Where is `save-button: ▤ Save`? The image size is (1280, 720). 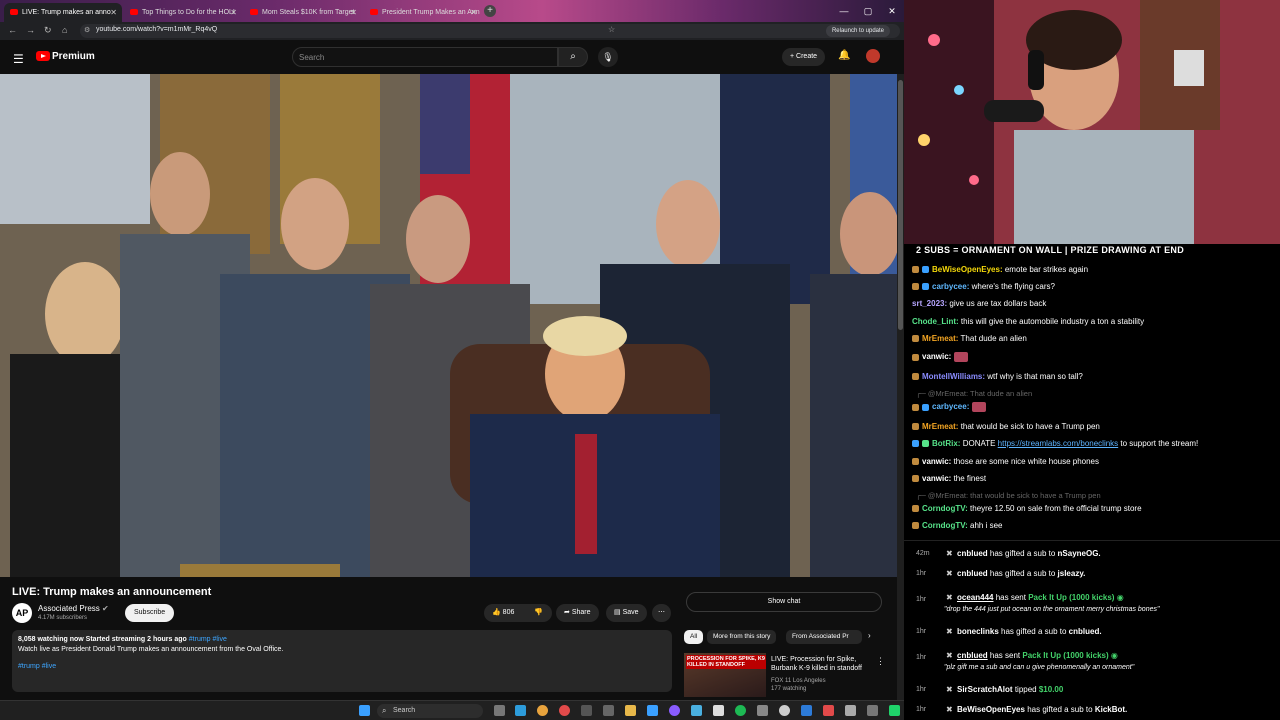
save-button: ▤ Save is located at coordinates (626, 613).